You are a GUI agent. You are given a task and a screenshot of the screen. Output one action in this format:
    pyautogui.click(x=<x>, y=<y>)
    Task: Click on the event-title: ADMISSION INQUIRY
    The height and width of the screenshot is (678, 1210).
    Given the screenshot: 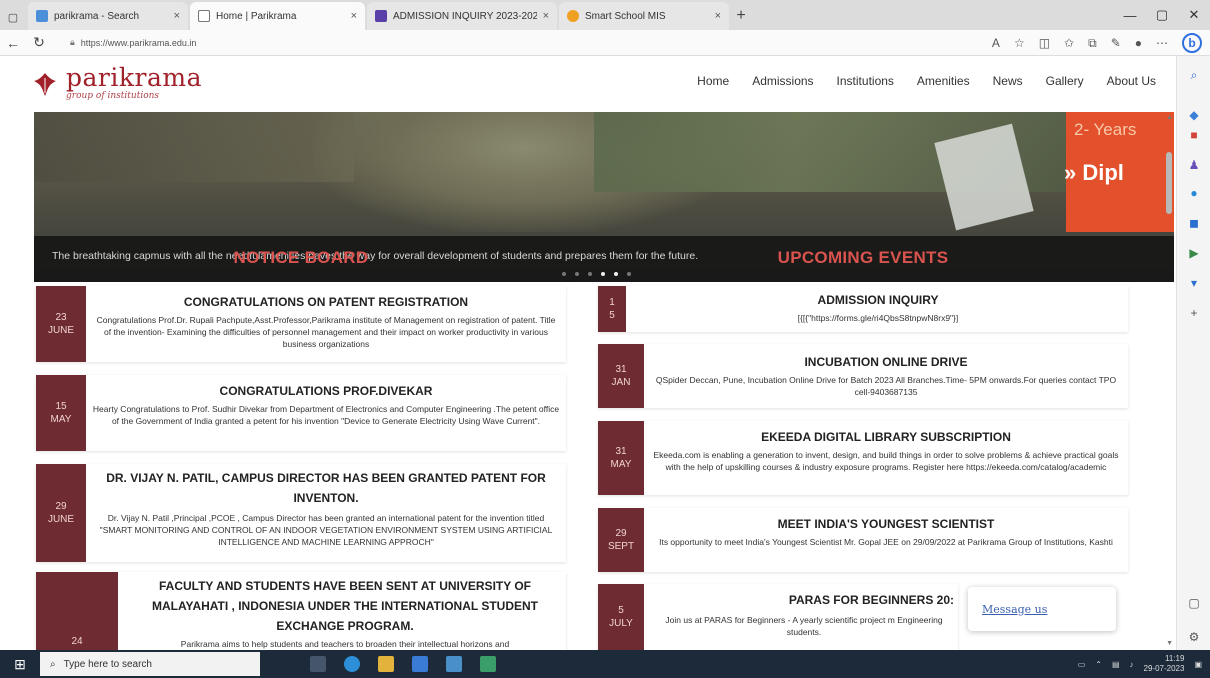 What is the action you would take?
    pyautogui.click(x=878, y=300)
    